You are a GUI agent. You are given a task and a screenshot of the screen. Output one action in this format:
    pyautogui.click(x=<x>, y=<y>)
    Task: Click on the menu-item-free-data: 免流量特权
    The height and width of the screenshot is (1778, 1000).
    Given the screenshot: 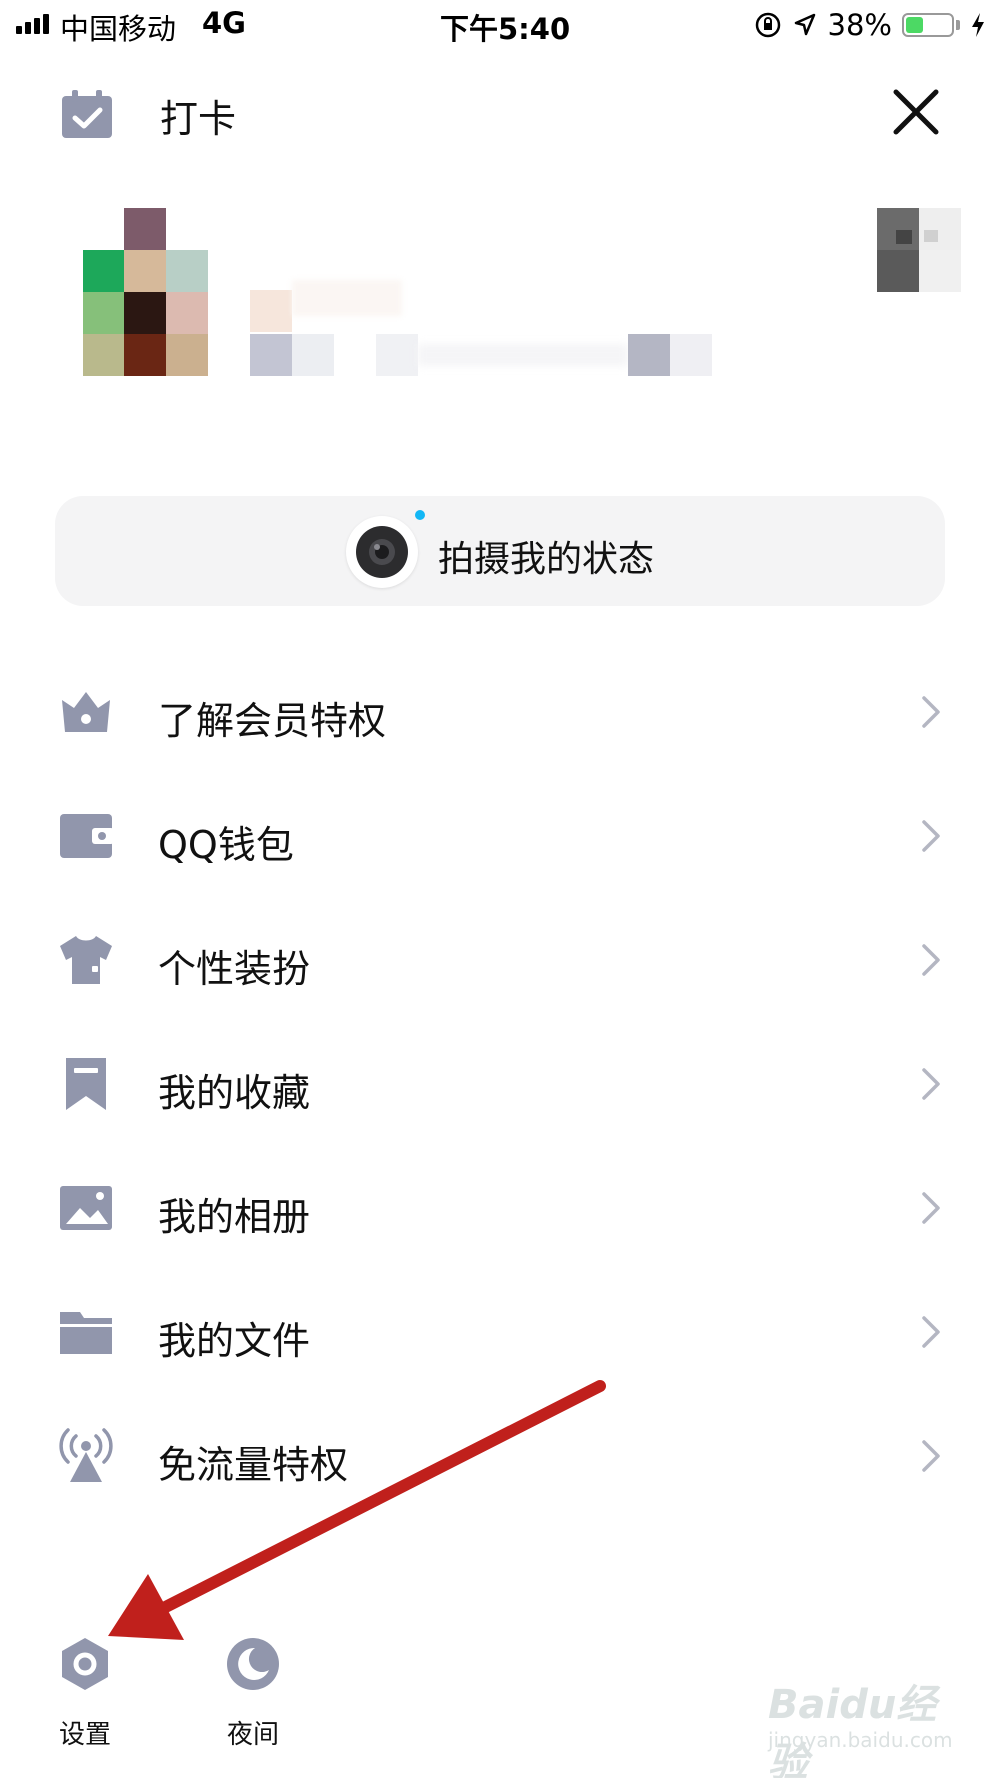 What is the action you would take?
    pyautogui.click(x=500, y=1457)
    